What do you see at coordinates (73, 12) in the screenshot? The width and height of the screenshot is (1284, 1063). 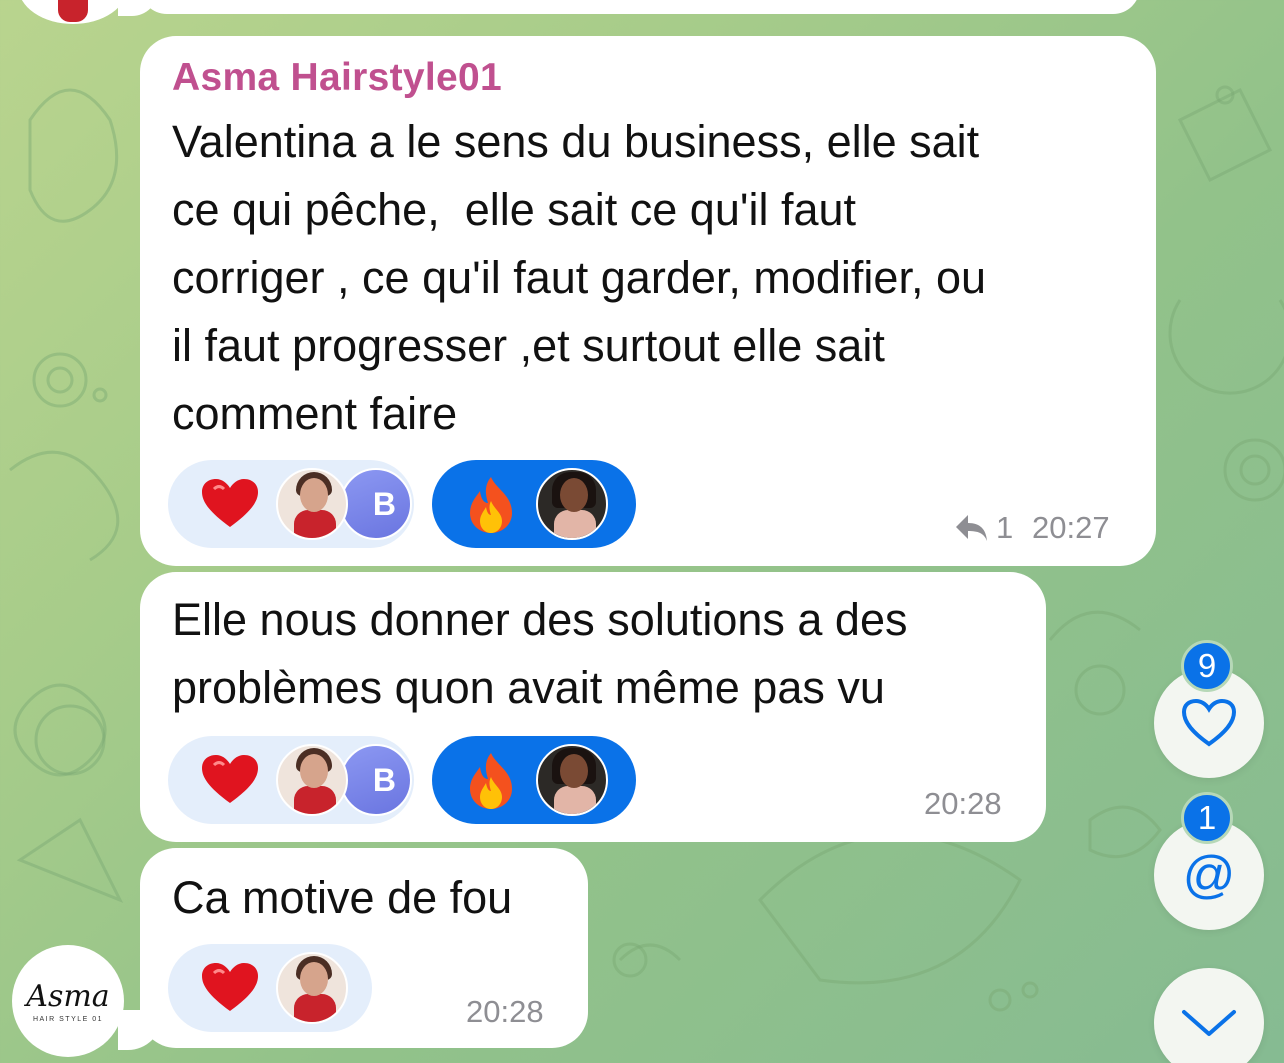 I see `previous-sender-avatar` at bounding box center [73, 12].